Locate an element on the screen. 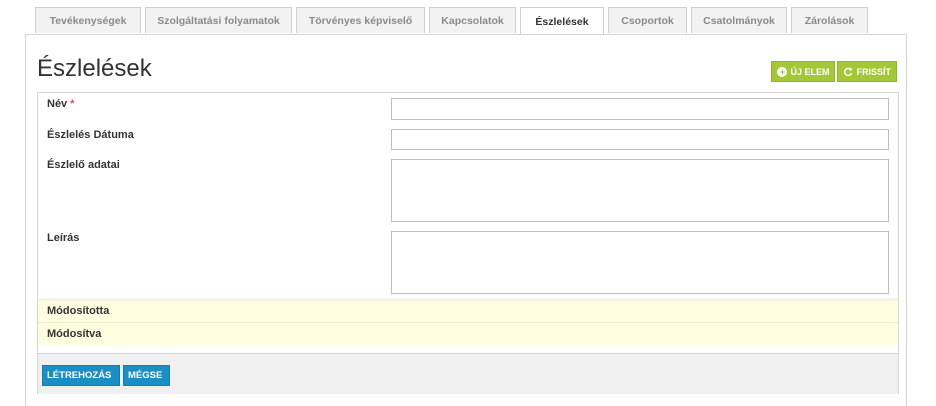 The image size is (936, 406). modified-by-row: Módosította is located at coordinates (468, 310).